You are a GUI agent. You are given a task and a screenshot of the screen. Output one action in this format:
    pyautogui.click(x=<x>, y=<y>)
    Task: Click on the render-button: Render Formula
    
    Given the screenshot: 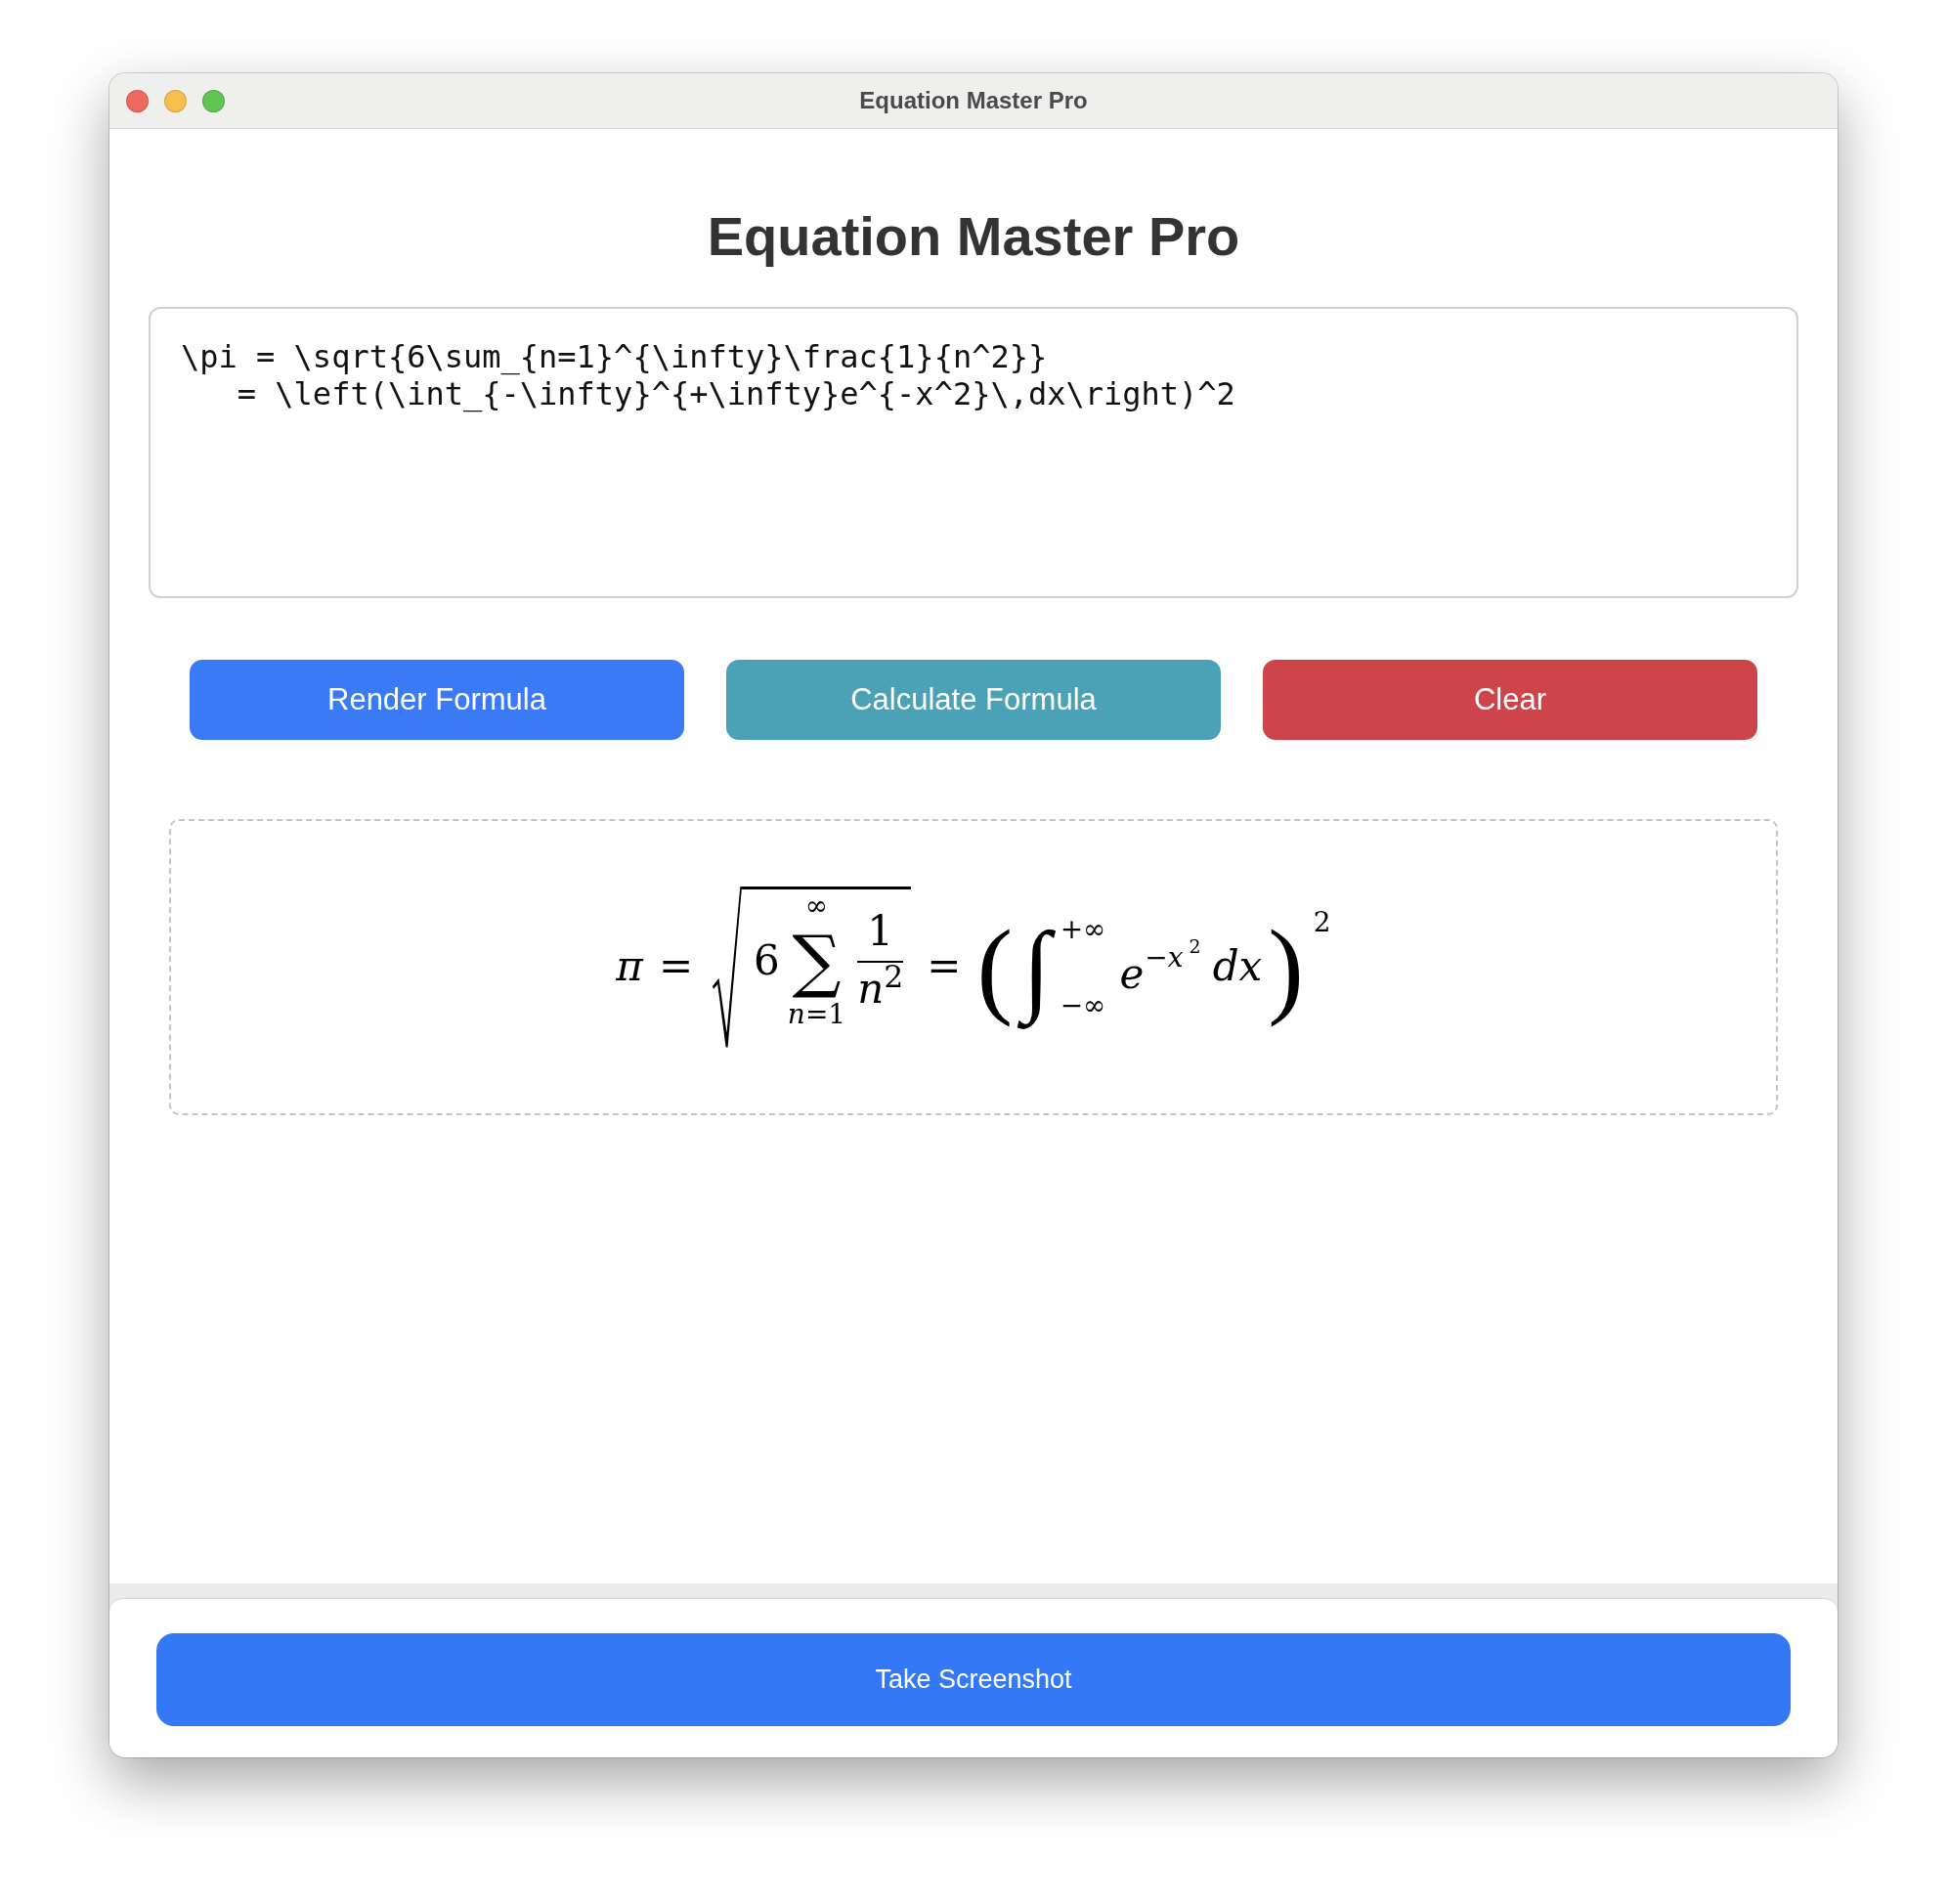 What is the action you would take?
    pyautogui.click(x=437, y=700)
    